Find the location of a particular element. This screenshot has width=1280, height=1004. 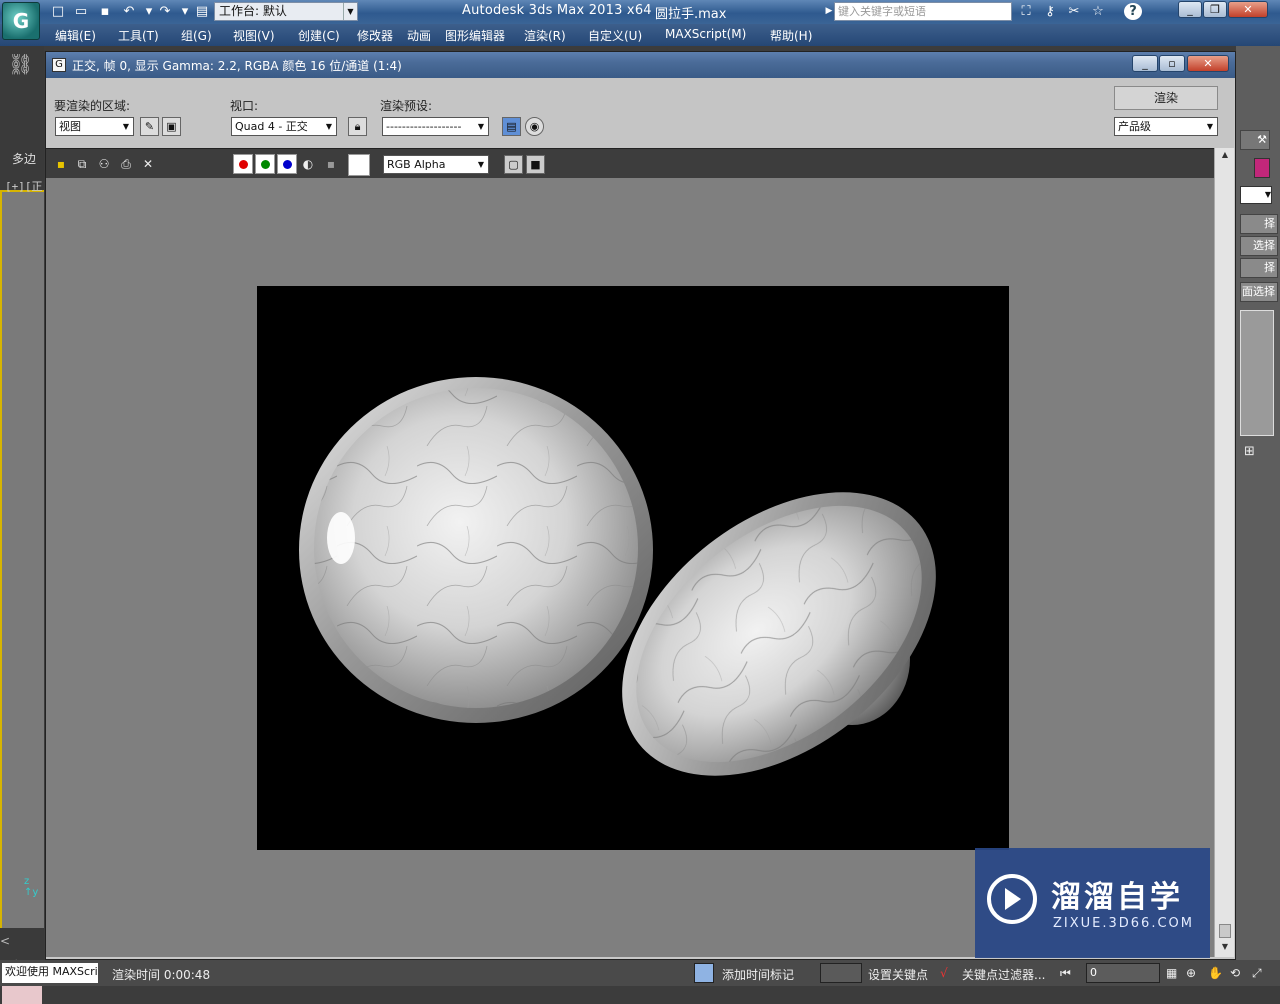

app-logo-icon: G is located at coordinates (21, 21).